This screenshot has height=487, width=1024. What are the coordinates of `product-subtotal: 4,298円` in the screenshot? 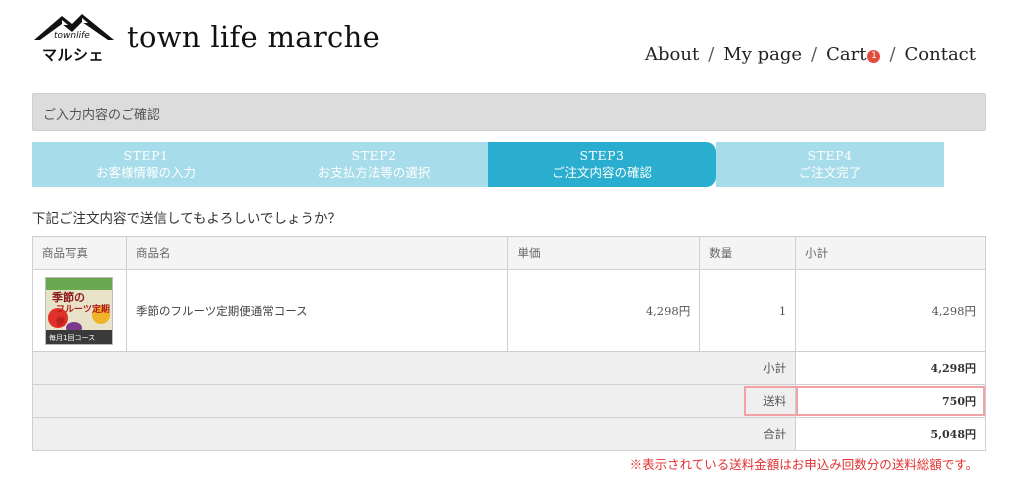 It's located at (890, 310).